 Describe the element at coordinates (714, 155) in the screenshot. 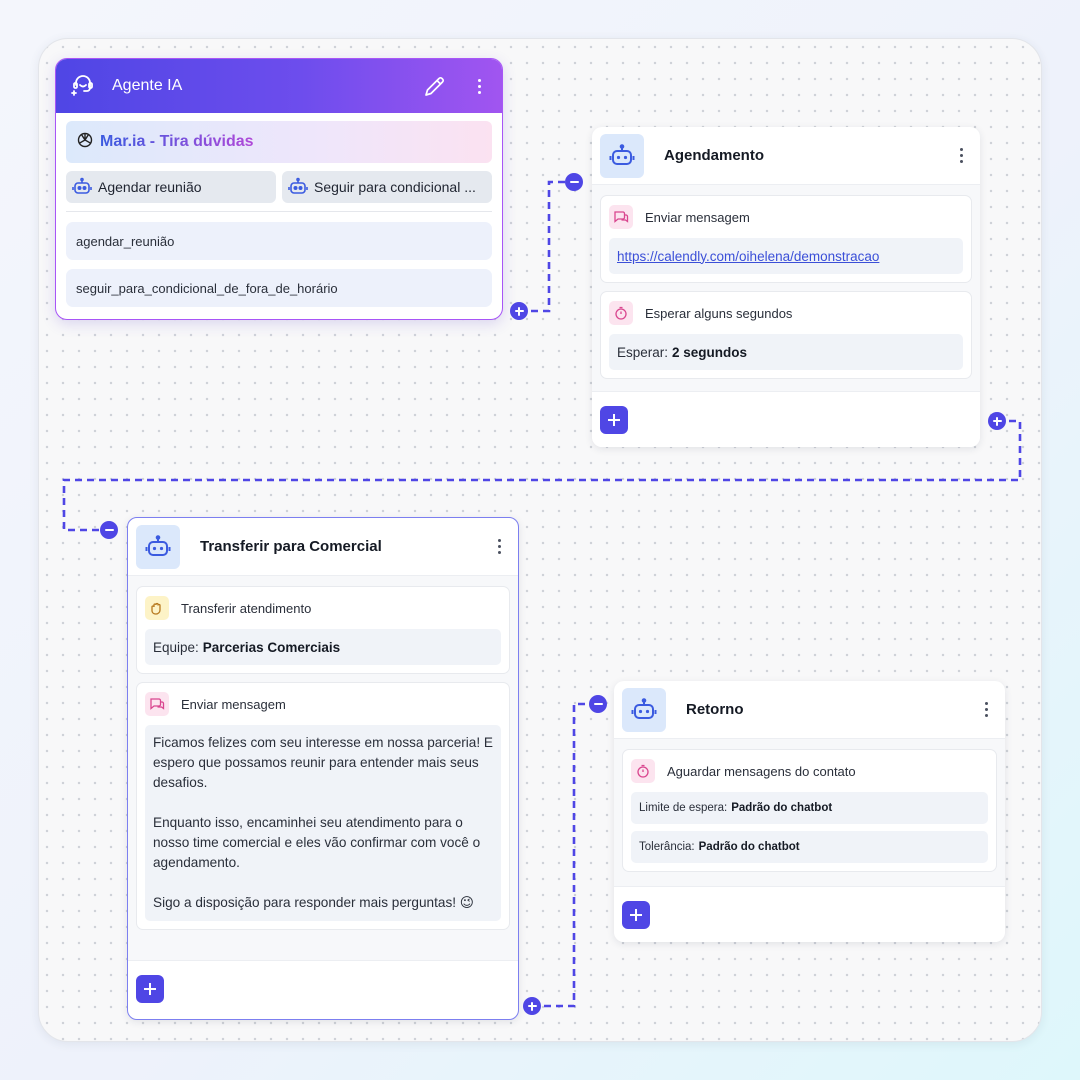

I see `card-title: Agendamento` at that location.